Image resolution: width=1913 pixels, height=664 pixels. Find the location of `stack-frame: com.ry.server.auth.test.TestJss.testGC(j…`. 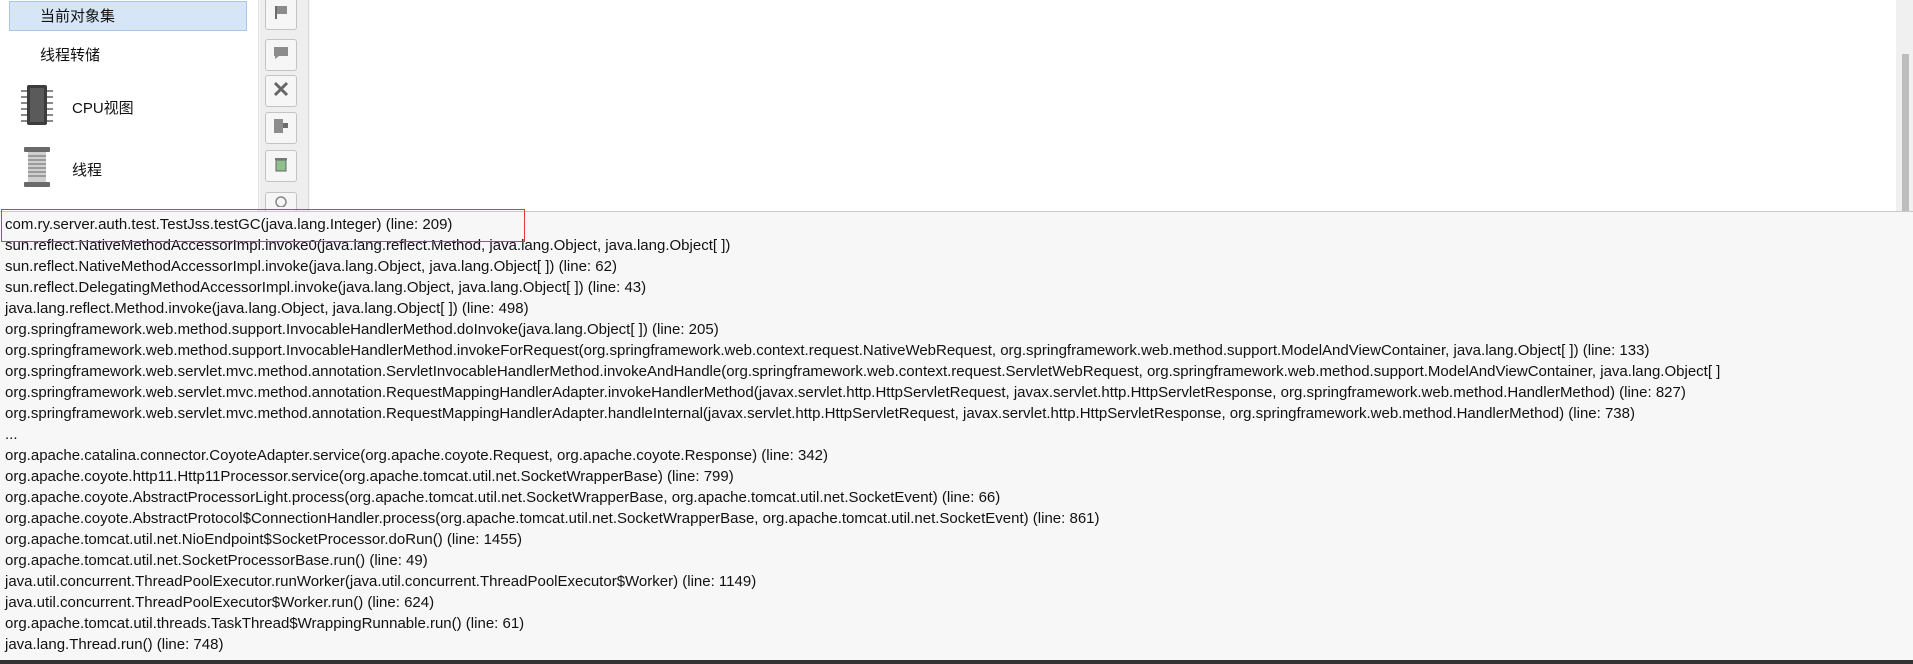

stack-frame: com.ry.server.auth.test.TestJss.testGC(j… is located at coordinates (228, 224).